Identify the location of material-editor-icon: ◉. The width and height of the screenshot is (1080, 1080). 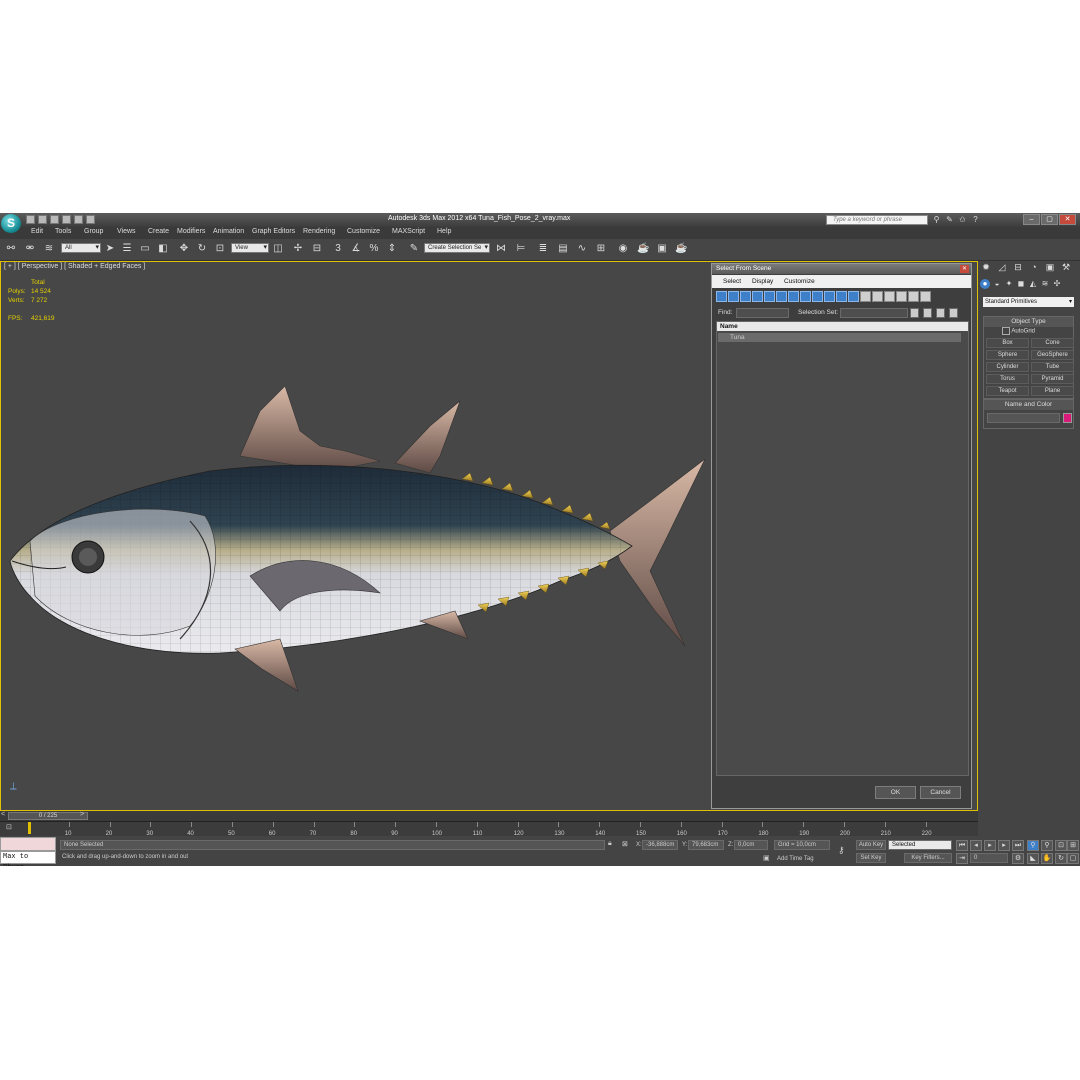
(623, 249).